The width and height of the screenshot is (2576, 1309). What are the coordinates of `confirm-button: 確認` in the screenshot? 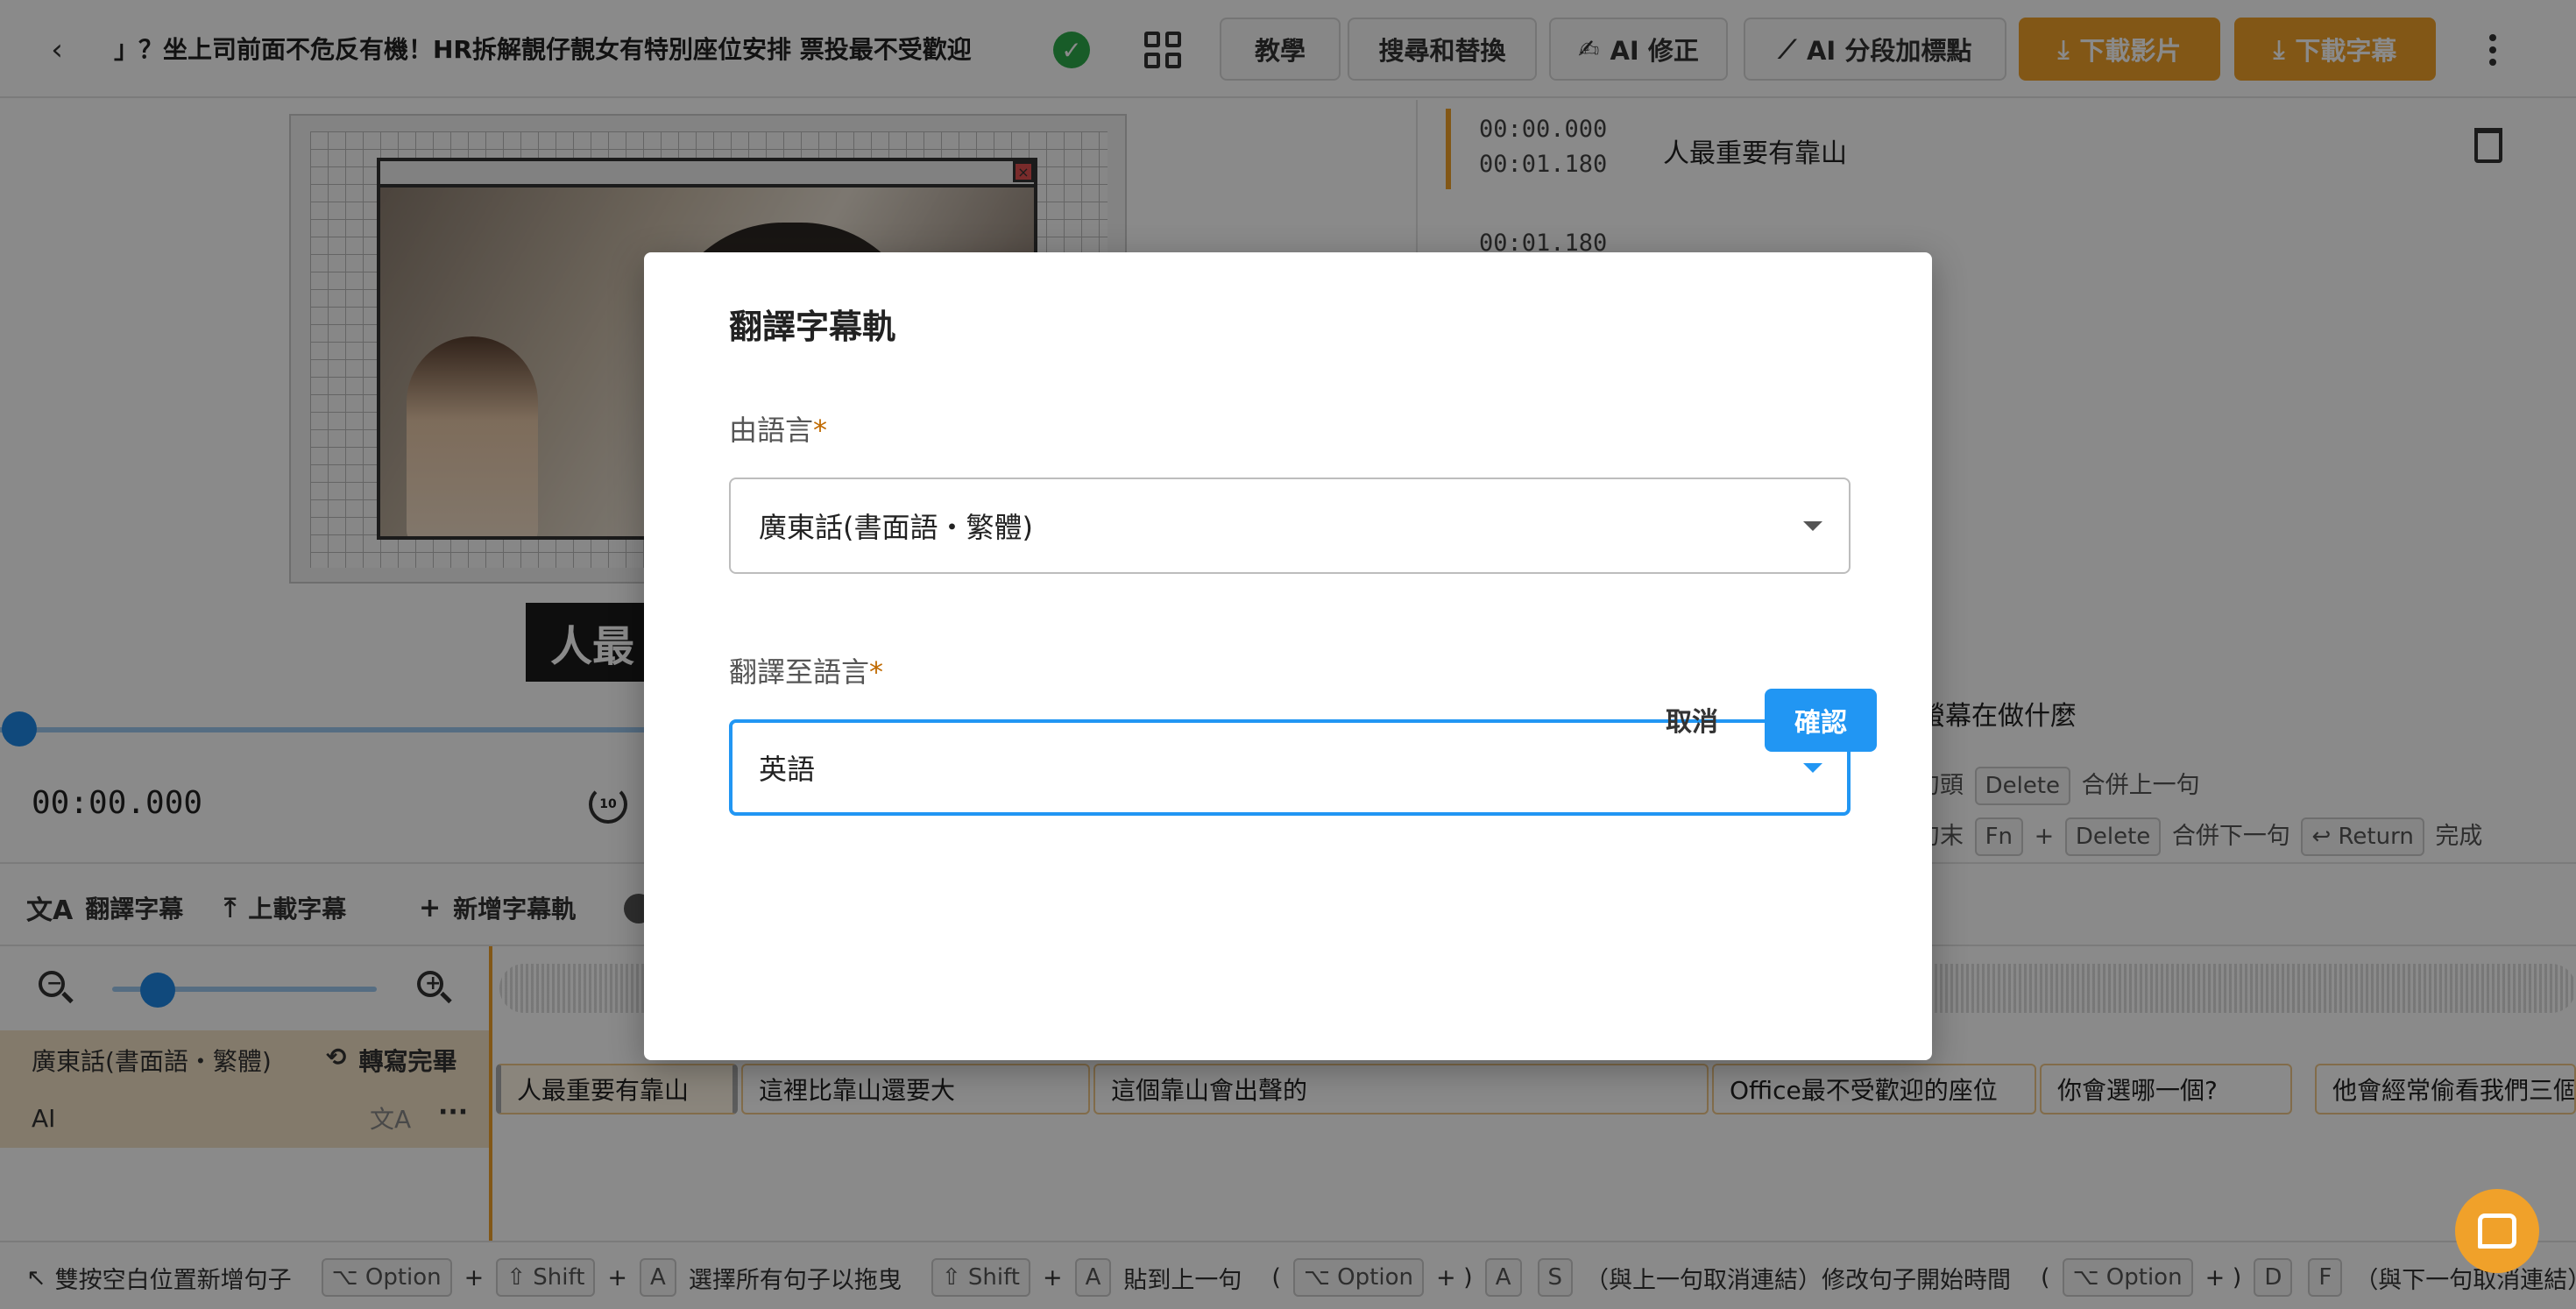 It's located at (1821, 720).